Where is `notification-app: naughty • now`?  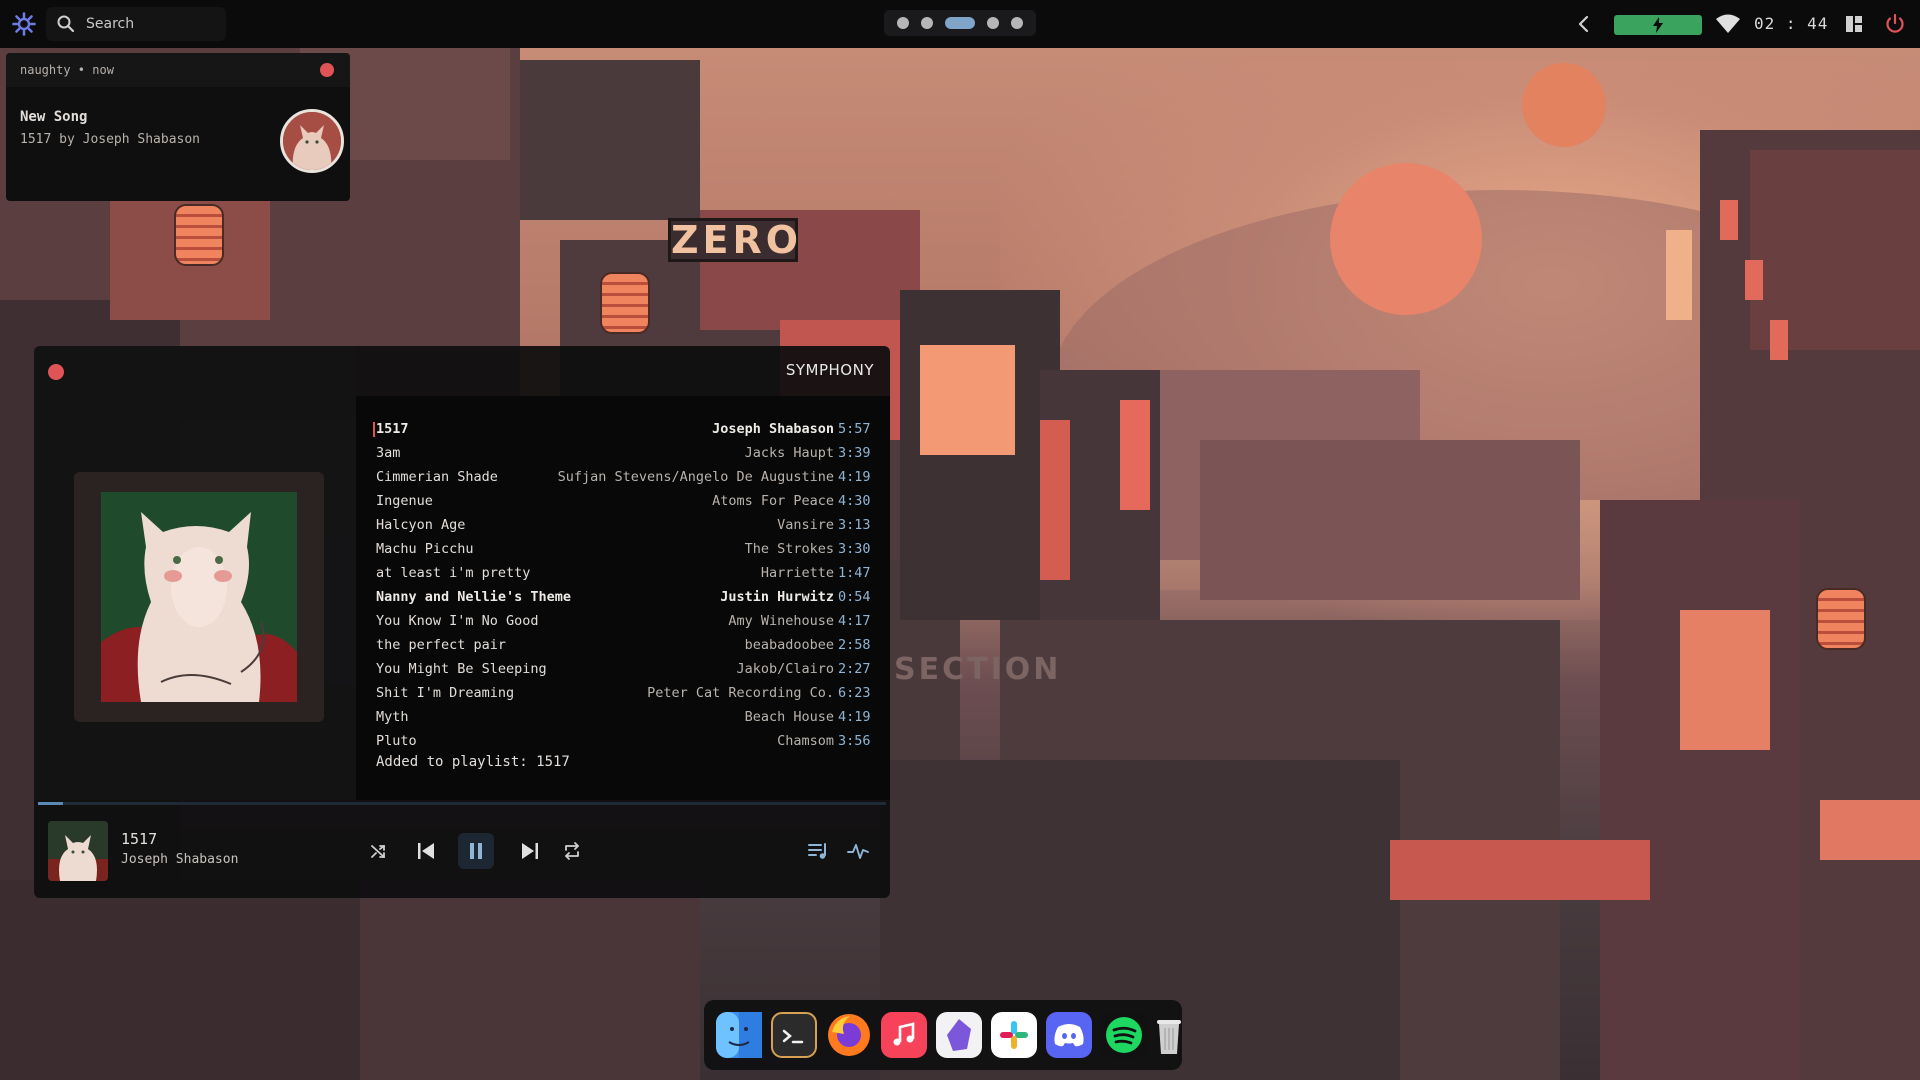 notification-app: naughty • now is located at coordinates (67, 70).